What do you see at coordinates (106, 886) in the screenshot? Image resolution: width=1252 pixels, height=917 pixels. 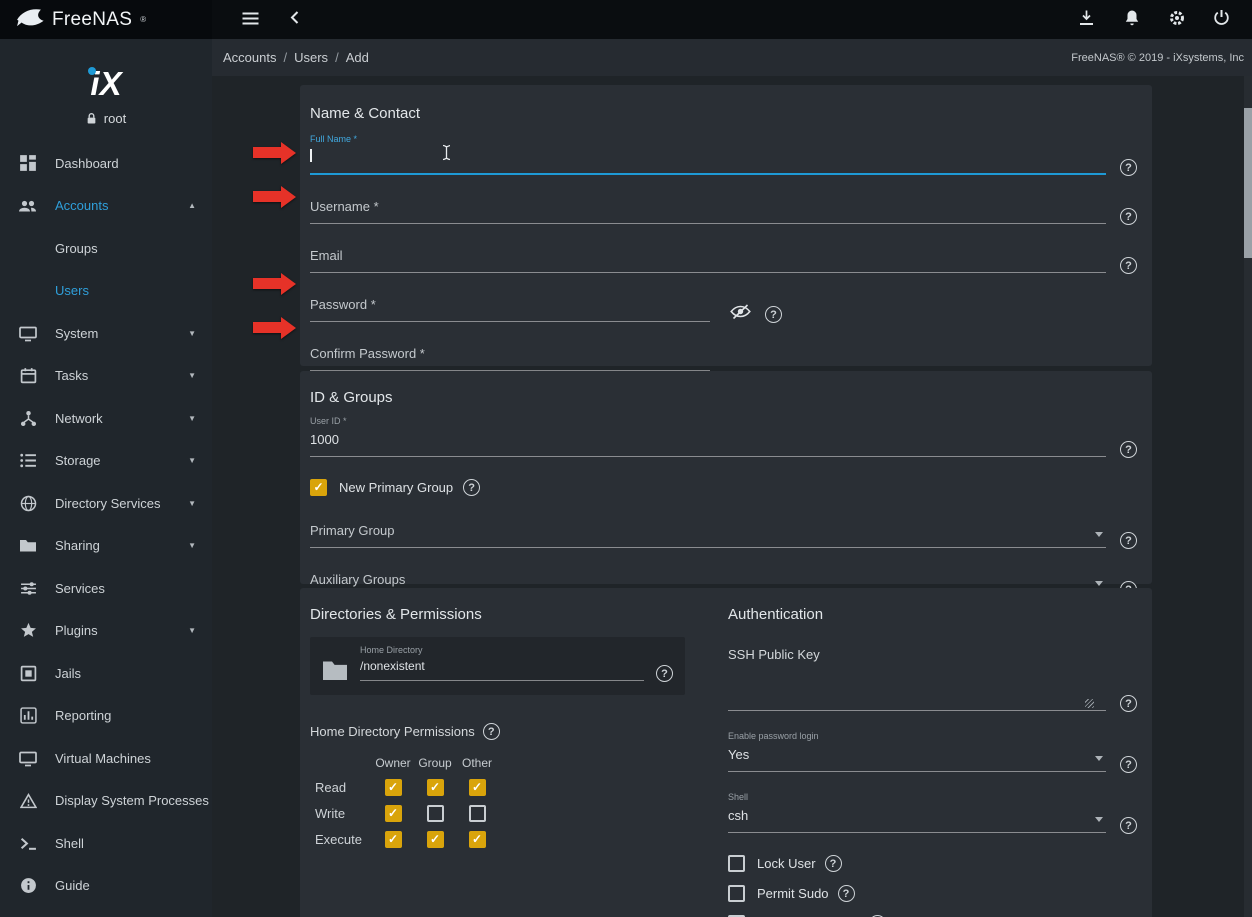 I see `sidebar-item-guide: Guide` at bounding box center [106, 886].